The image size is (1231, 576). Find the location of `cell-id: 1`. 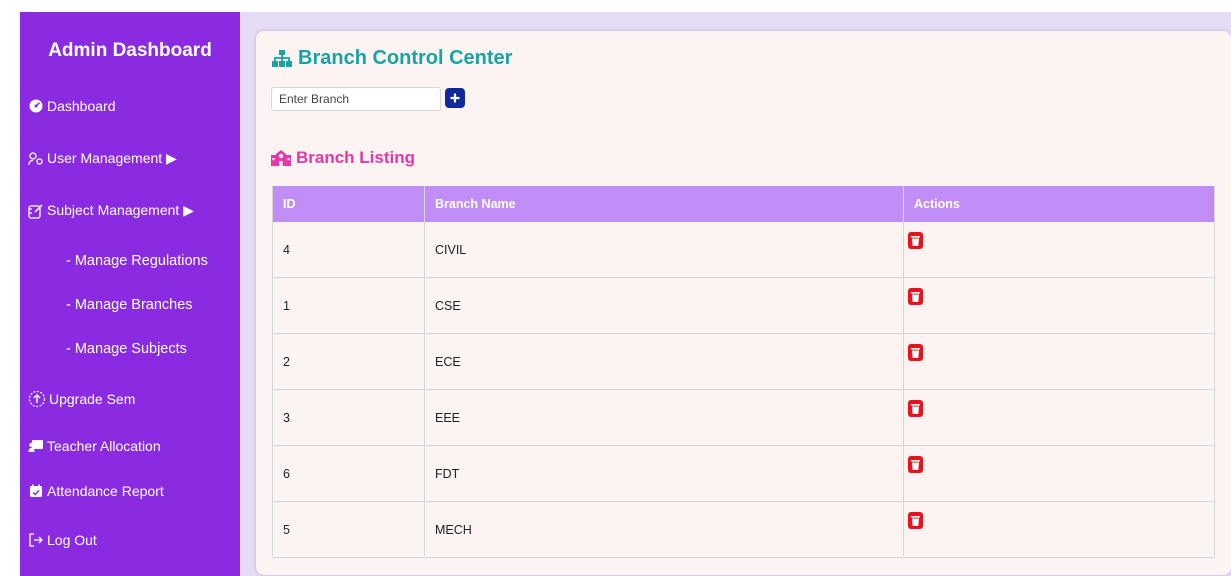

cell-id: 1 is located at coordinates (286, 306).